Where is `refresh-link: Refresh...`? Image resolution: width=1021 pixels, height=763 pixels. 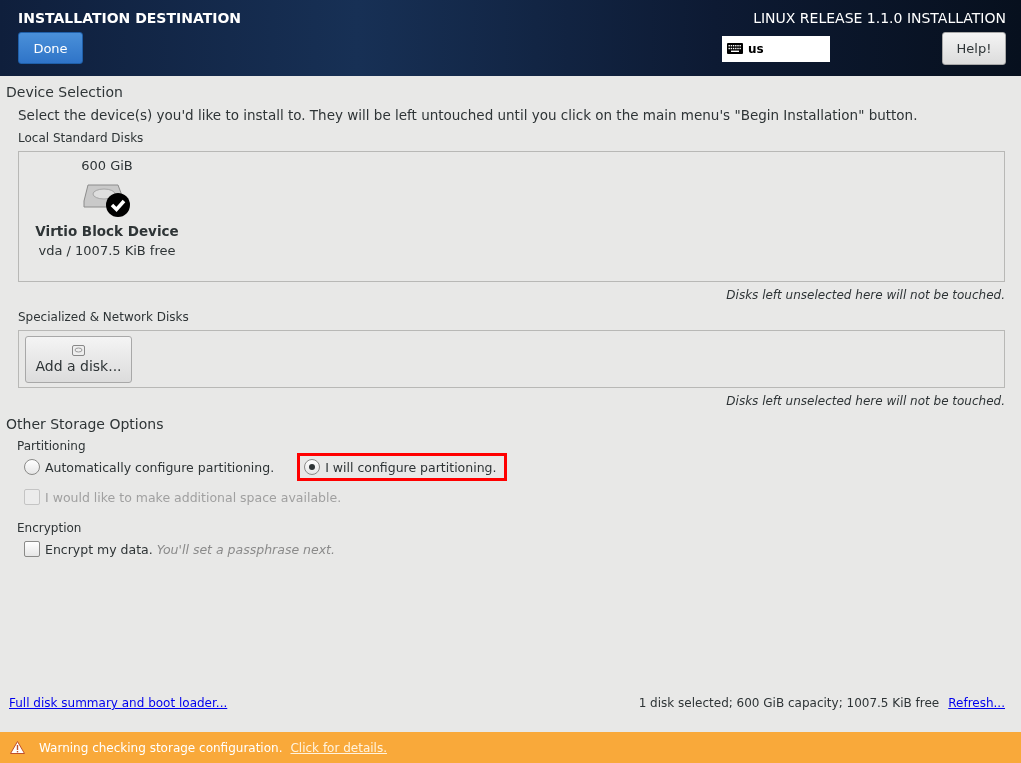 refresh-link: Refresh... is located at coordinates (976, 703).